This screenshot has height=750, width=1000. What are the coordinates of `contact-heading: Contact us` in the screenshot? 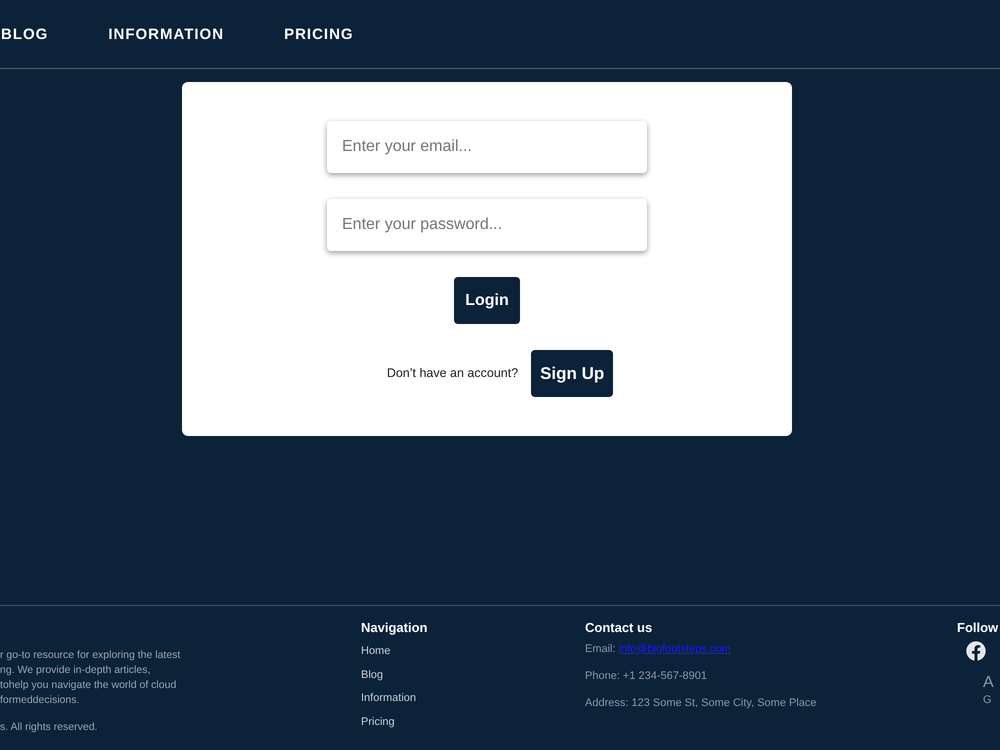 It's located at (619, 628).